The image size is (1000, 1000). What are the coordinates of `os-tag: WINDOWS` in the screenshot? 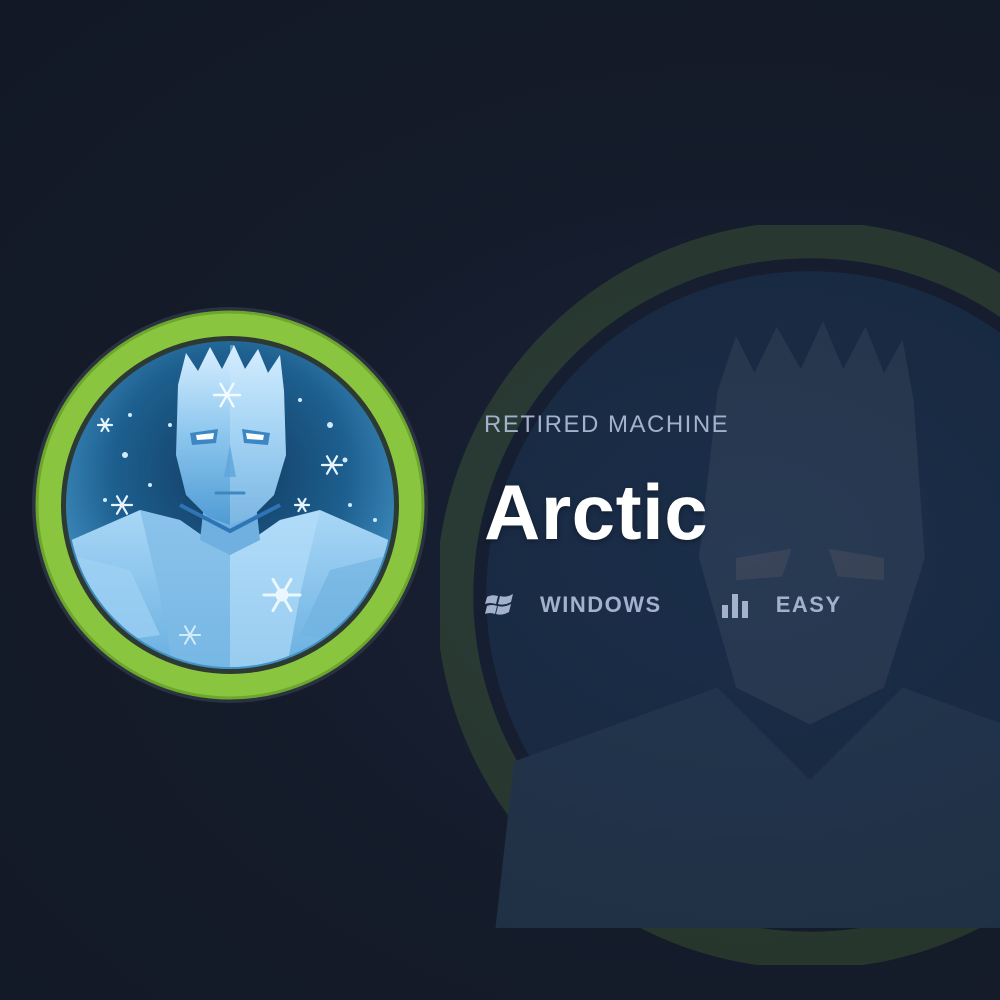 It's located at (573, 605).